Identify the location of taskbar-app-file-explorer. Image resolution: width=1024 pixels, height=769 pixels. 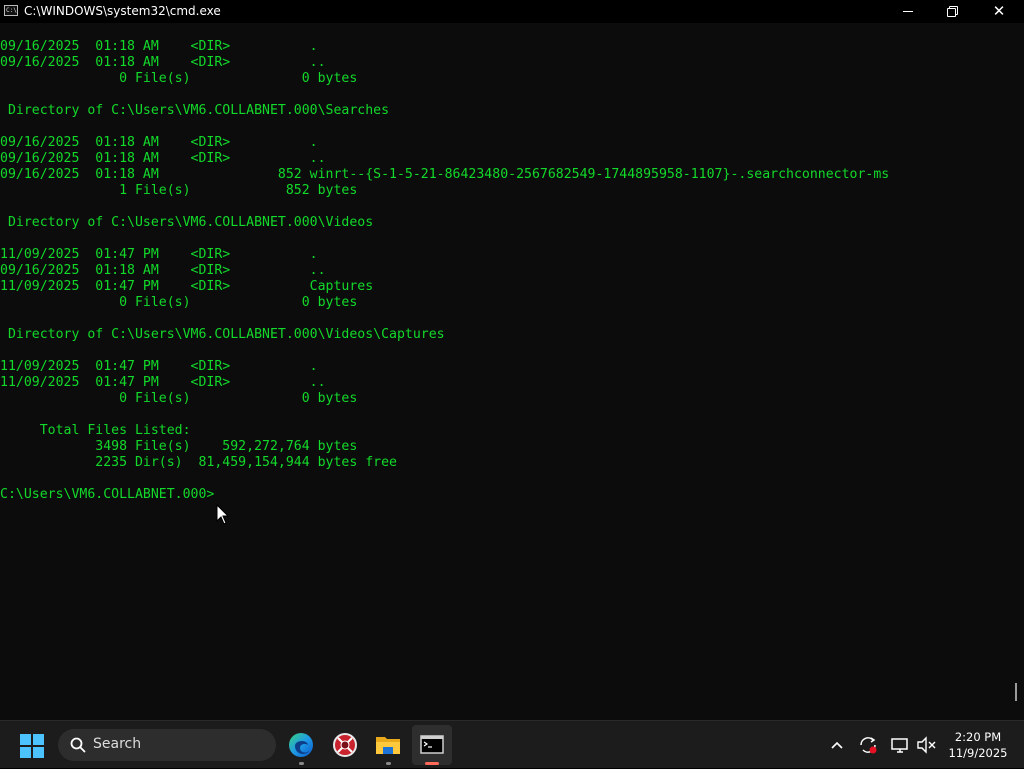
(388, 745).